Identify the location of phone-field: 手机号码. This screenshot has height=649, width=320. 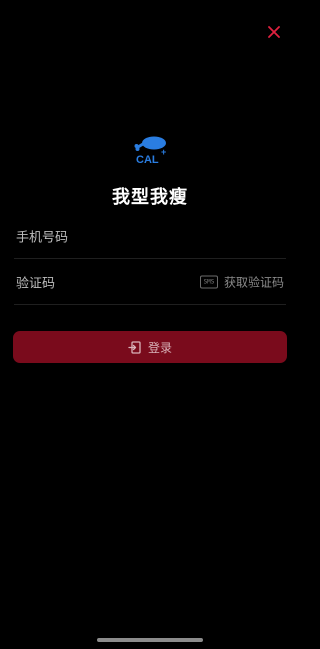
(150, 236).